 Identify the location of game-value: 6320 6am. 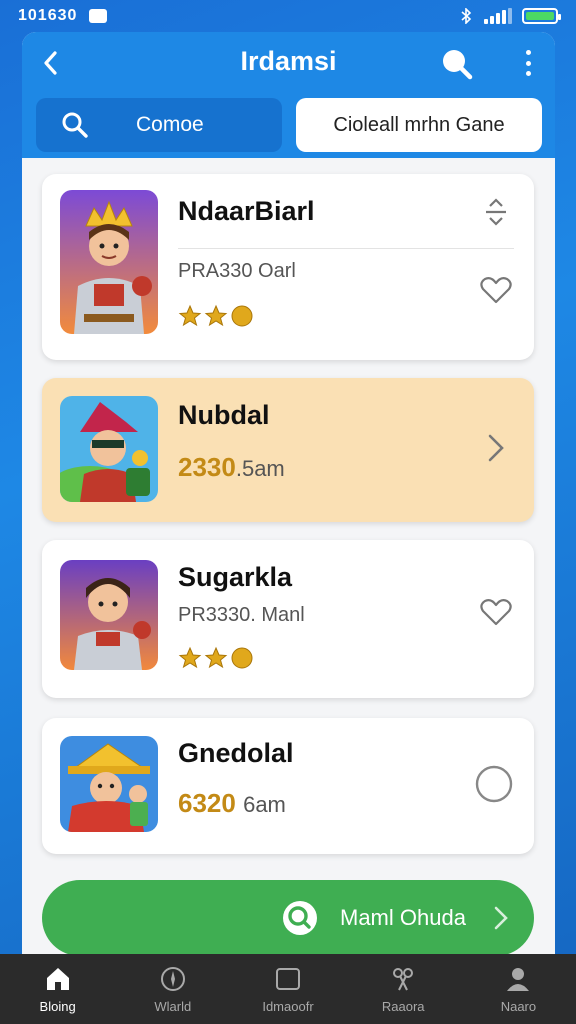
(232, 803).